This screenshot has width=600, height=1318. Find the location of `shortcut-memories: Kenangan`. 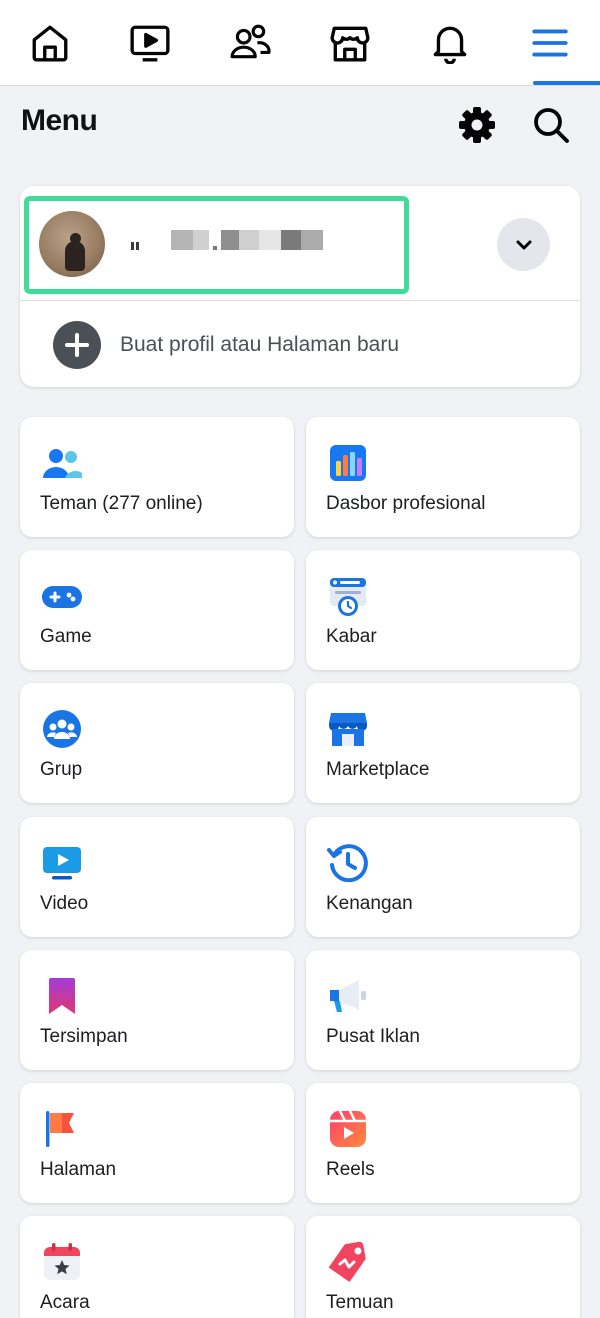

shortcut-memories: Kenangan is located at coordinates (443, 877).